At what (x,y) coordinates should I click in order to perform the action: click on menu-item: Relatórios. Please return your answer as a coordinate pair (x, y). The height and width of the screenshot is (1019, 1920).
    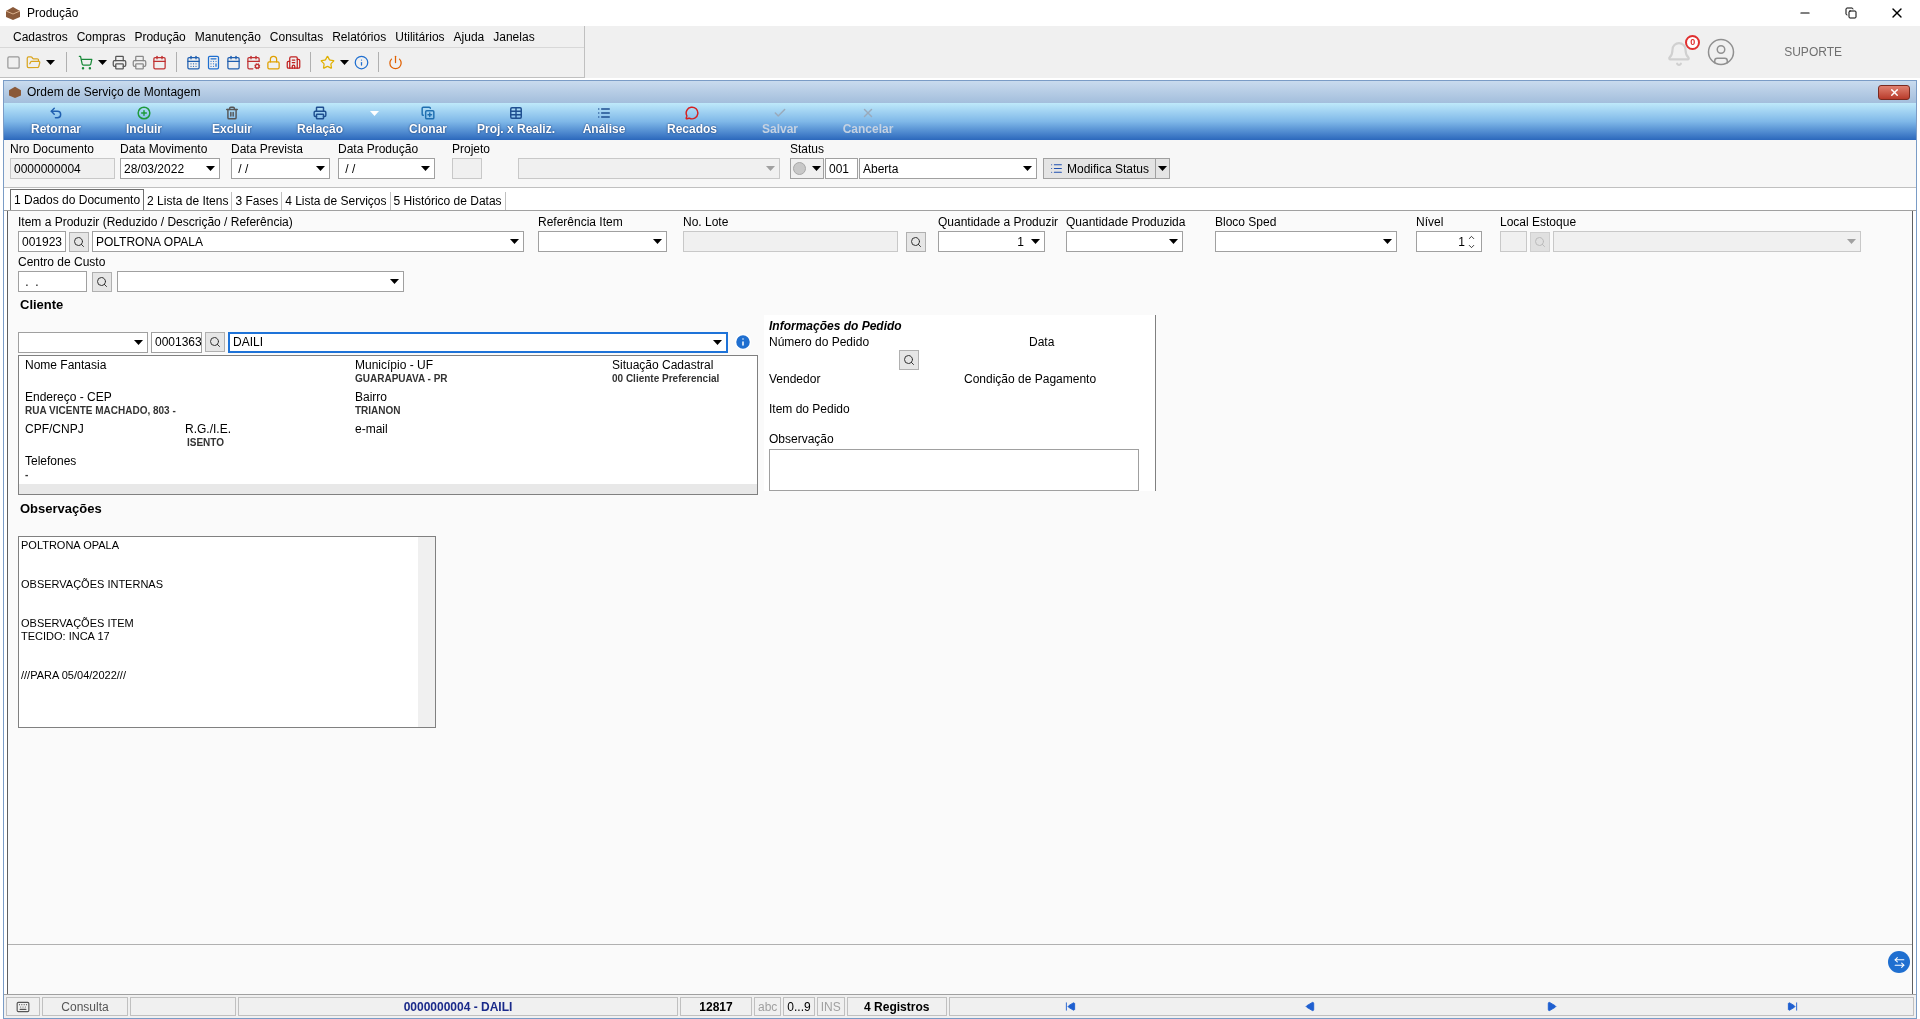
    Looking at the image, I should click on (359, 36).